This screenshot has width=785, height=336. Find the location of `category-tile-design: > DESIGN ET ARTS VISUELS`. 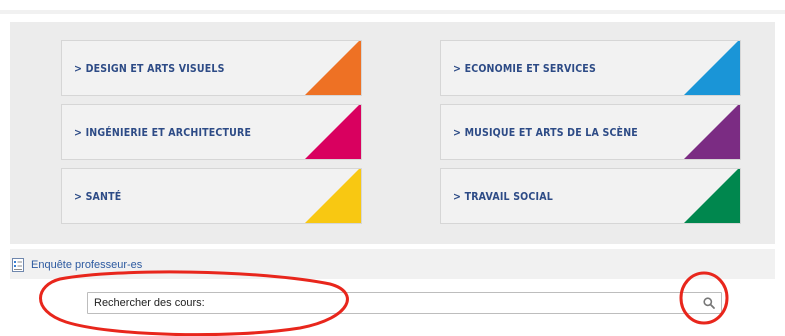

category-tile-design: > DESIGN ET ARTS VISUELS is located at coordinates (211, 68).